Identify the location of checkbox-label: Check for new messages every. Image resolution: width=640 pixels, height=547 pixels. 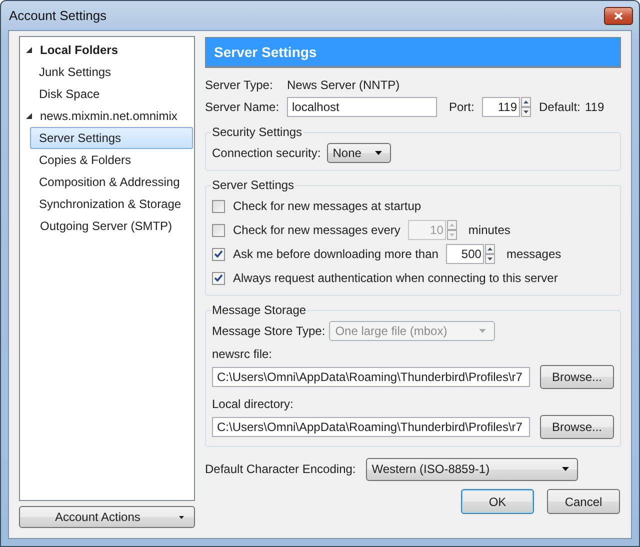
(316, 230).